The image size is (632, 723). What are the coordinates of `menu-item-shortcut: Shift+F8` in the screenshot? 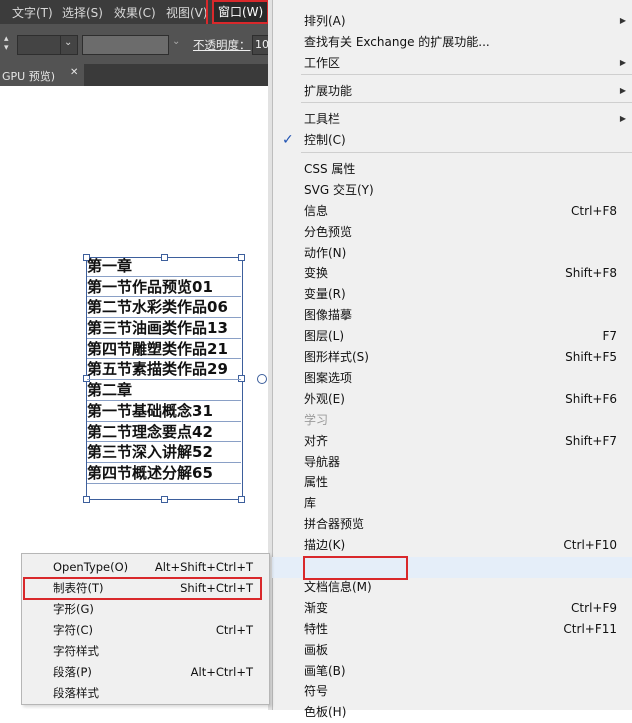 It's located at (591, 273).